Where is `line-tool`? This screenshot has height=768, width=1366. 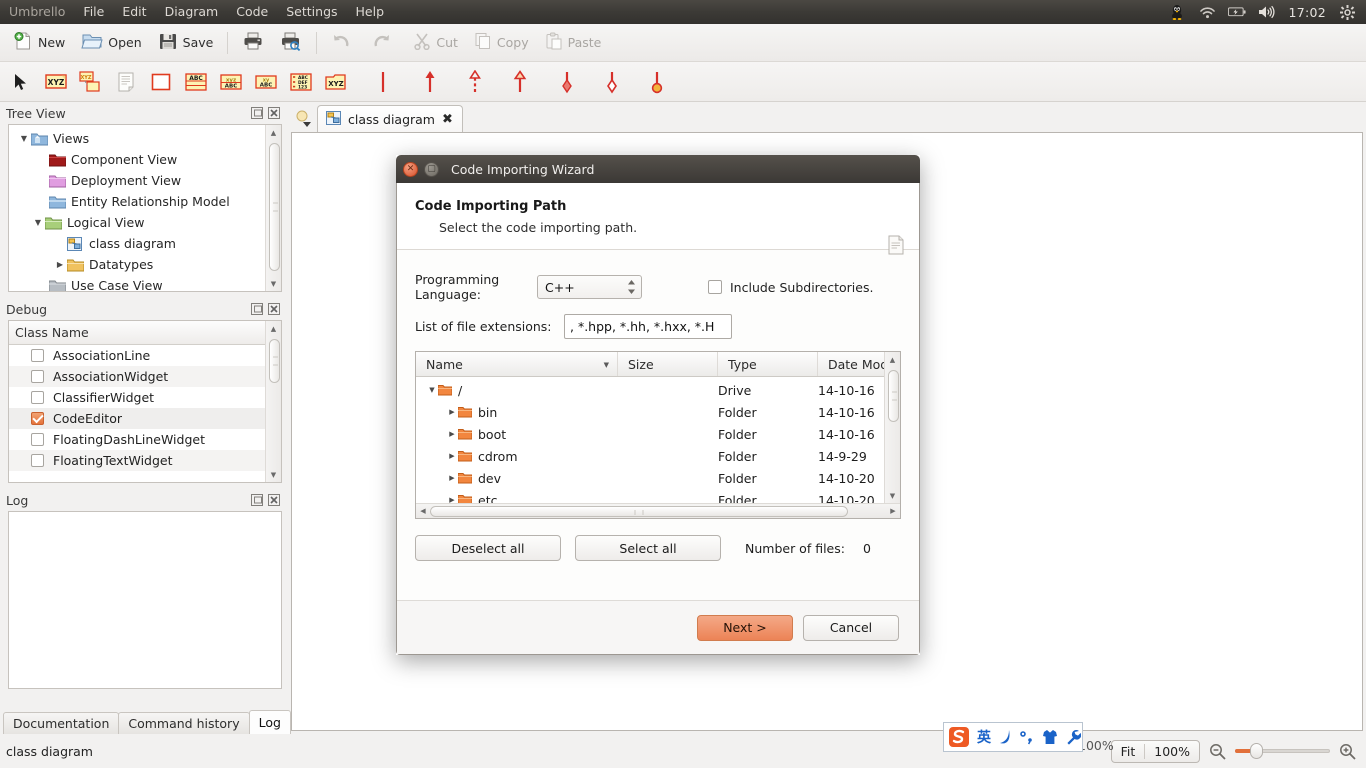 line-tool is located at coordinates (383, 82).